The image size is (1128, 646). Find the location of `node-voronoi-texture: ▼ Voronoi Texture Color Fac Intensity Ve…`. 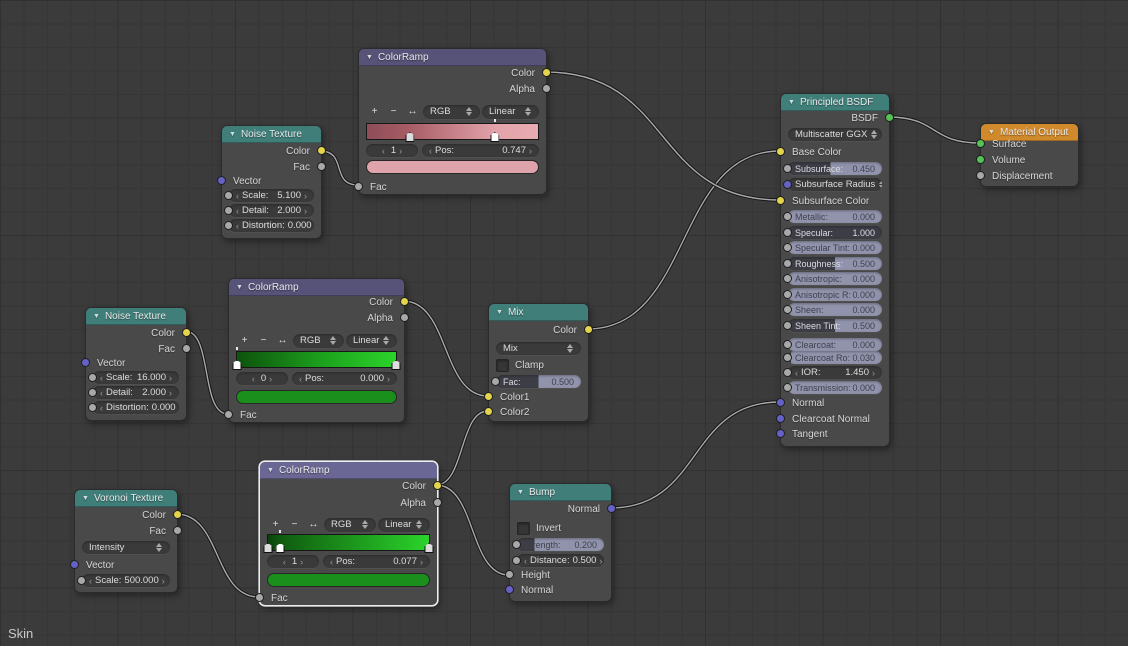

node-voronoi-texture: ▼ Voronoi Texture Color Fac Intensity Ve… is located at coordinates (126, 541).